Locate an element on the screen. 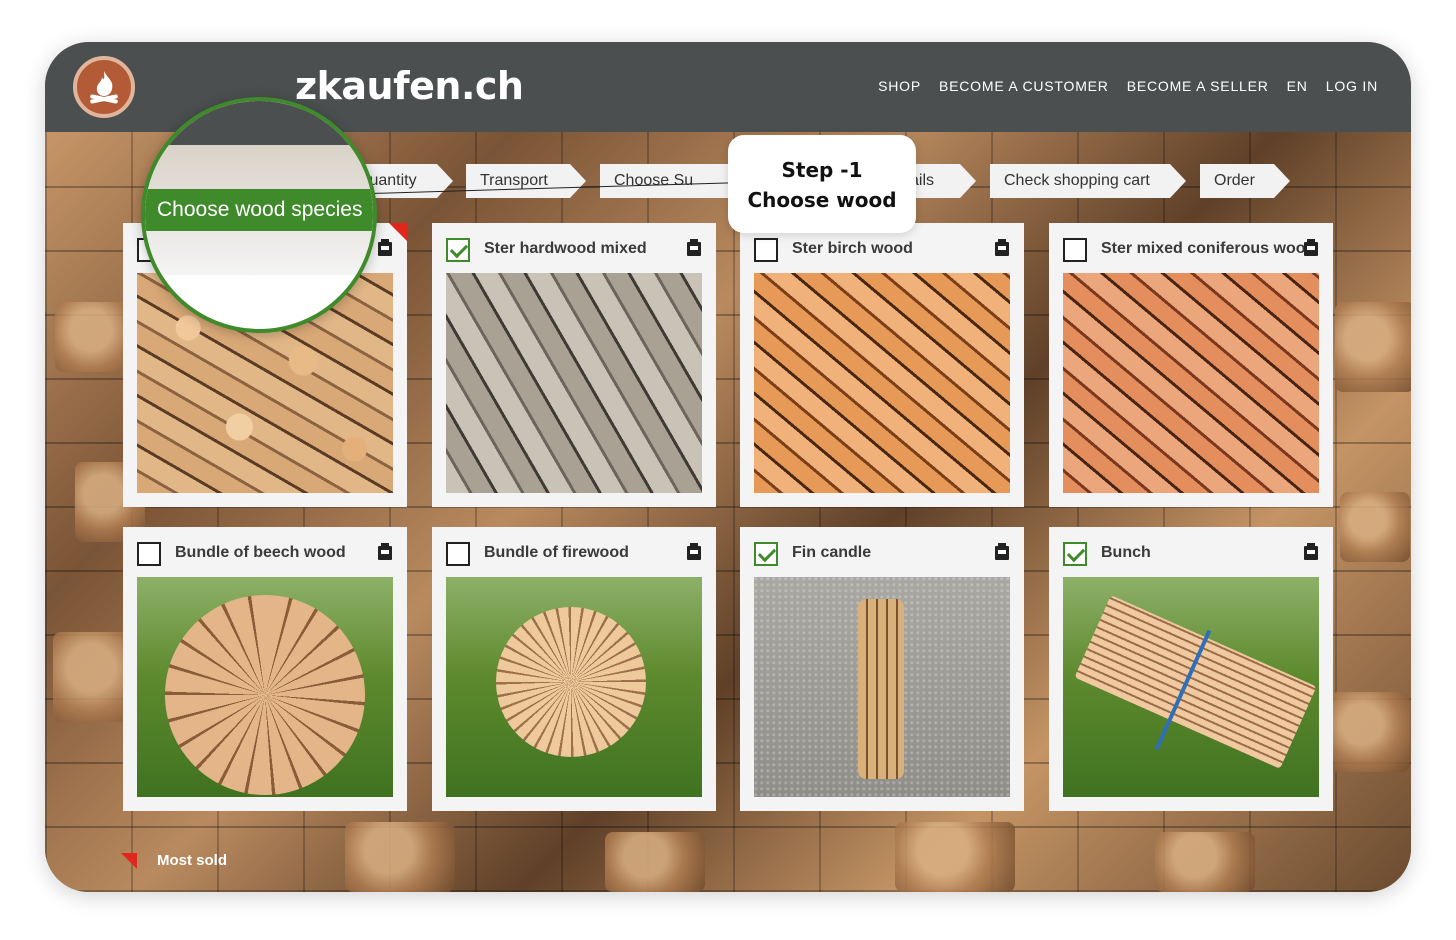 Image resolution: width=1456 pixels, height=940 pixels. product-card: Ster mixed coniferous wood is located at coordinates (1191, 365).